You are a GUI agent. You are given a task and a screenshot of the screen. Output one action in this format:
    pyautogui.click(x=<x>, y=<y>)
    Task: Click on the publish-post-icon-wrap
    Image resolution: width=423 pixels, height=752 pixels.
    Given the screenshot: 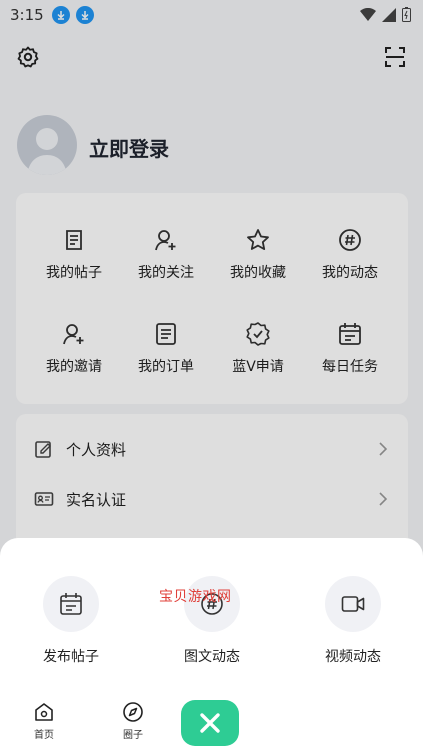 What is the action you would take?
    pyautogui.click(x=71, y=604)
    